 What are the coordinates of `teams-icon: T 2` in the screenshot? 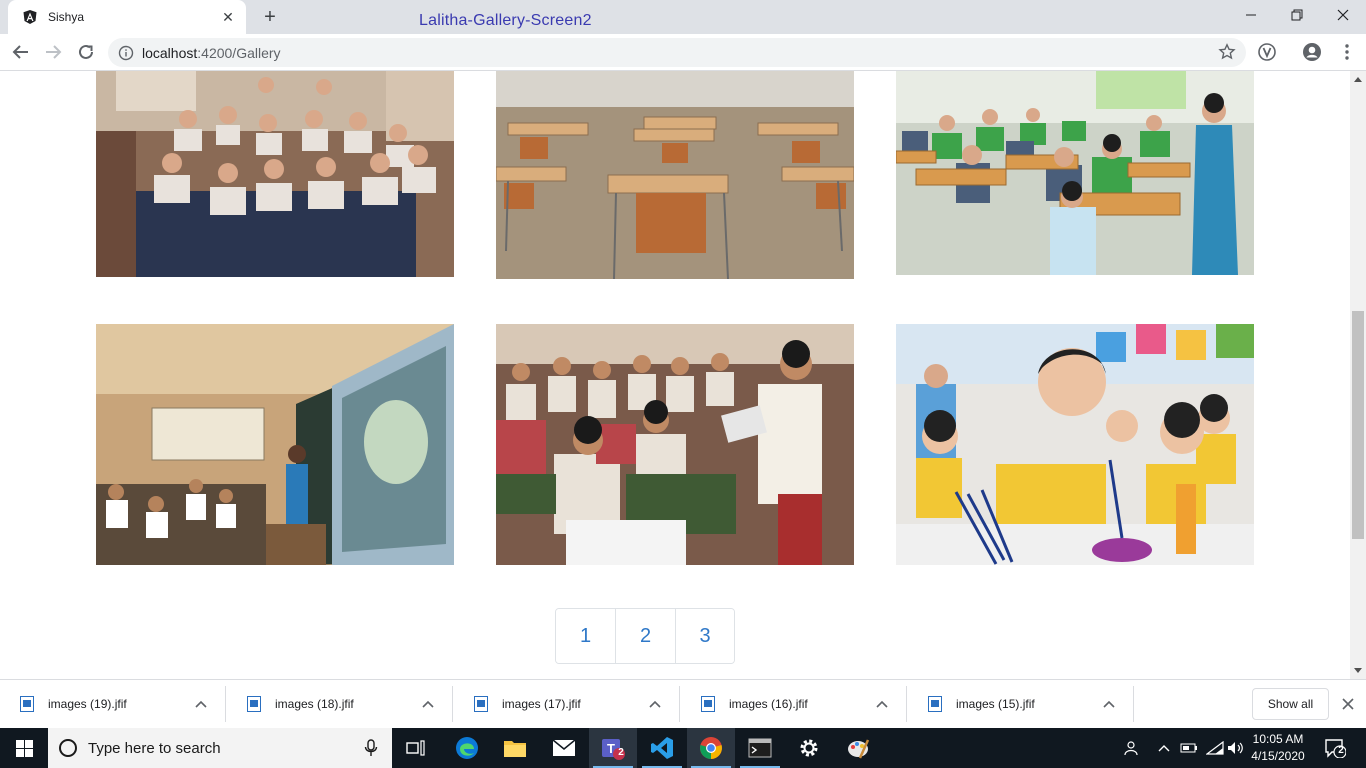 It's located at (613, 748).